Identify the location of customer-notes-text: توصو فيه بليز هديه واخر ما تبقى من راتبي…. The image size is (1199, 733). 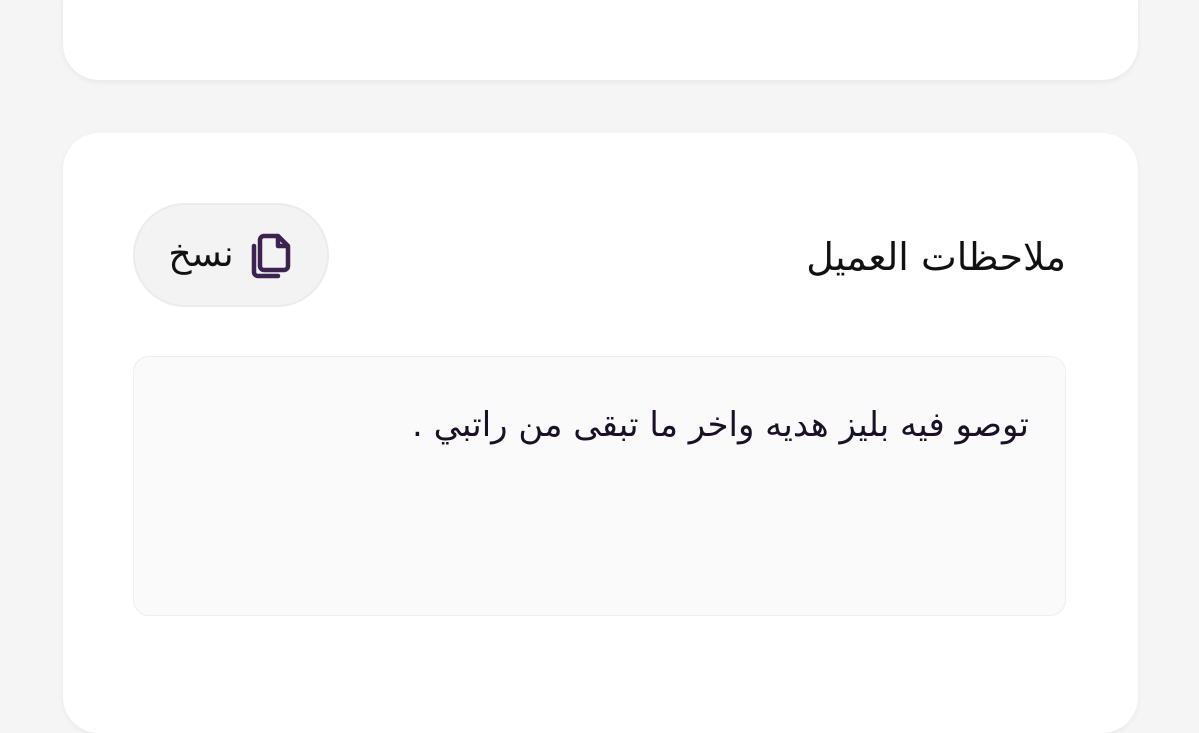
(720, 425).